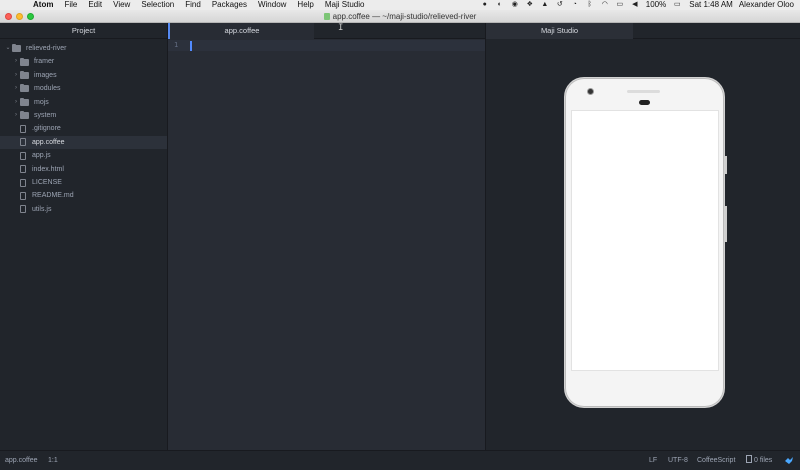 The height and width of the screenshot is (470, 800). What do you see at coordinates (47, 89) in the screenshot?
I see `tree-folder-label: modules` at bounding box center [47, 89].